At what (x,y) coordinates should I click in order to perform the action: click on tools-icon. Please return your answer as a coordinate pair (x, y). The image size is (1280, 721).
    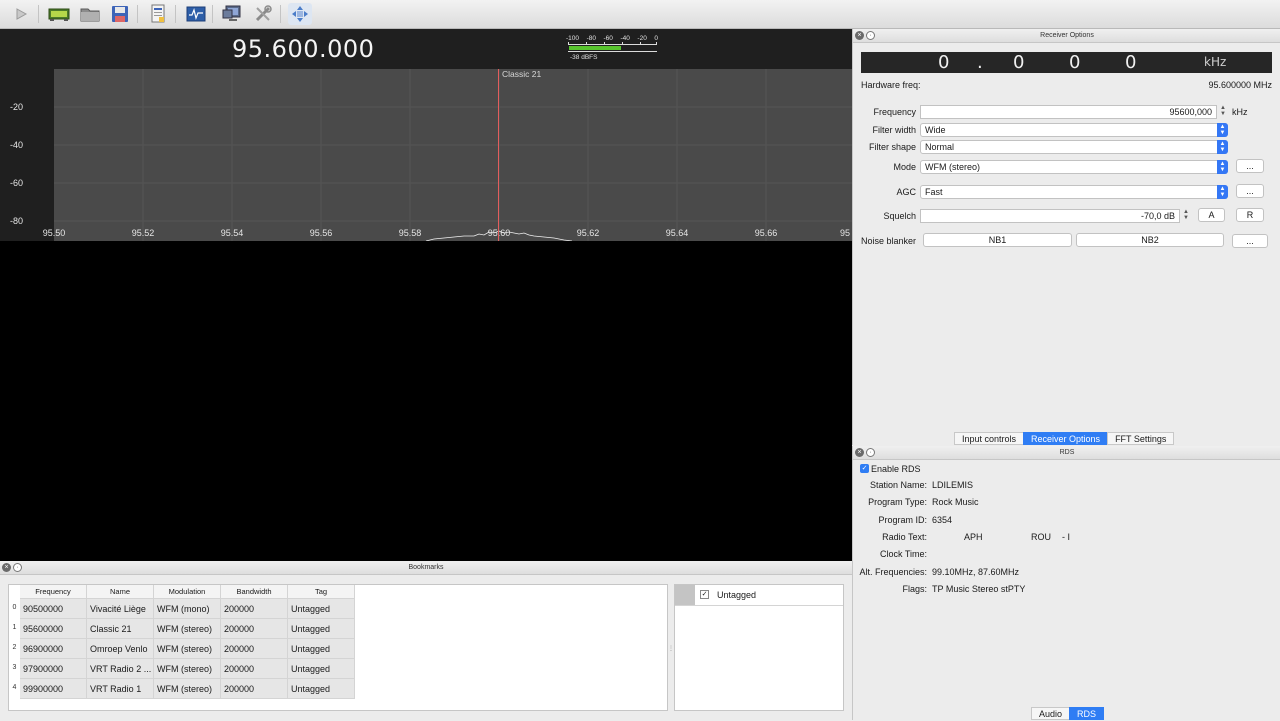
    Looking at the image, I should click on (263, 14).